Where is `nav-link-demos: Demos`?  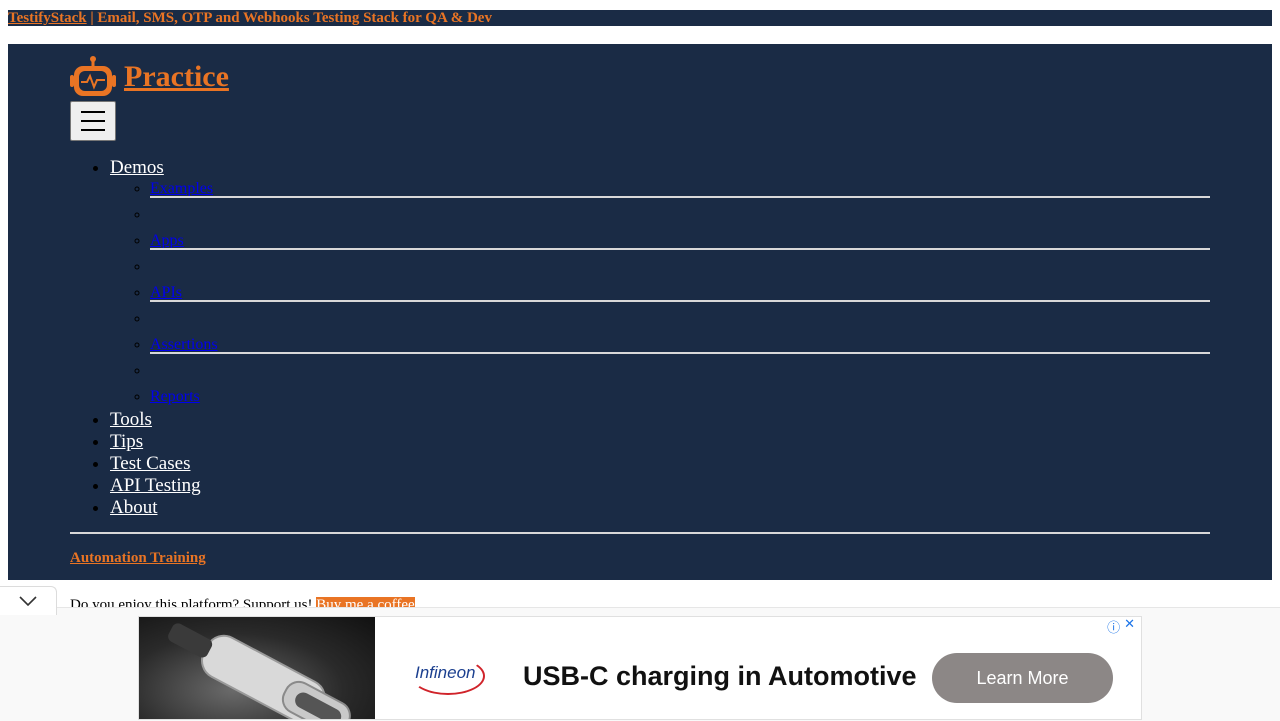 nav-link-demos: Demos is located at coordinates (137, 167).